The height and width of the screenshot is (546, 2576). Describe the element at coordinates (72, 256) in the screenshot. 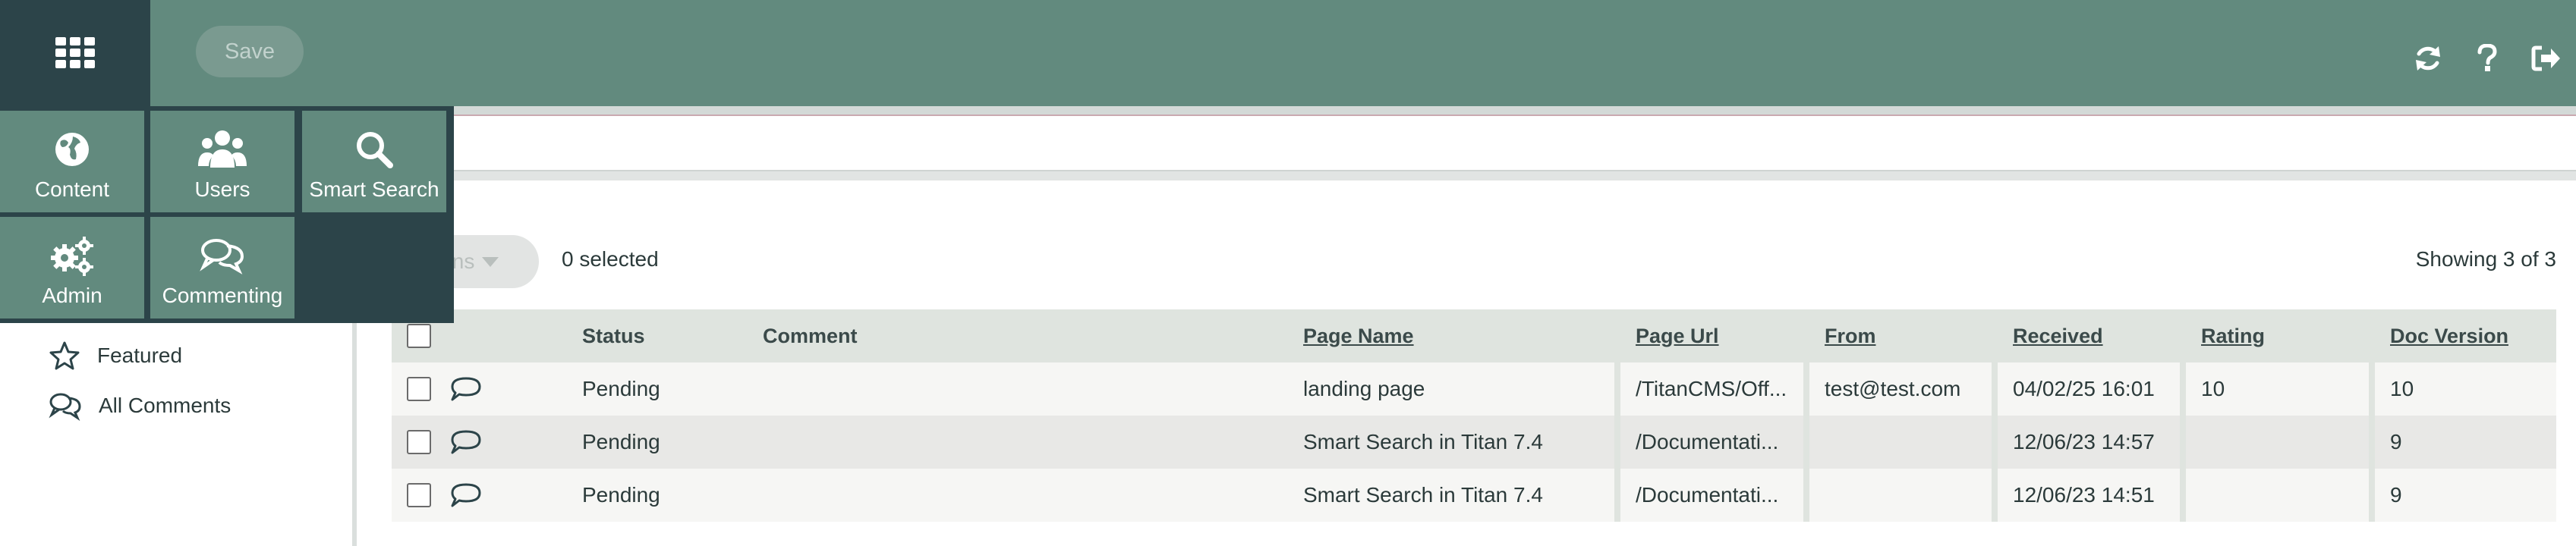

I see `gears-icon` at that location.